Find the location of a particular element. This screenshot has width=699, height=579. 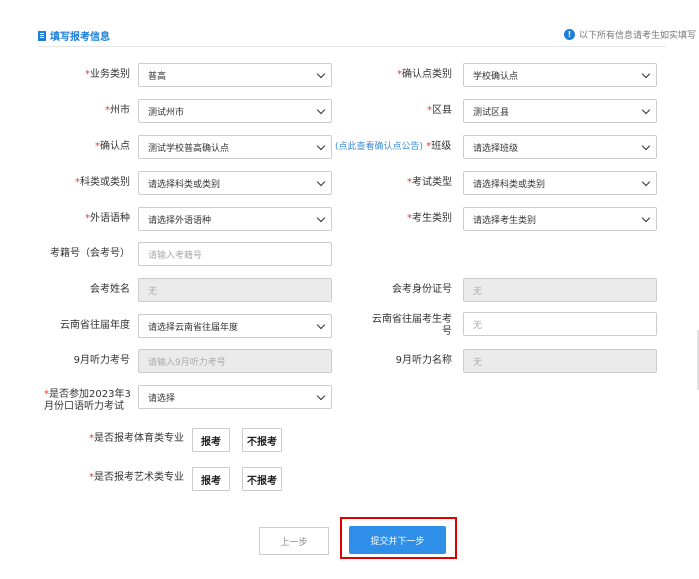

sports-apply-button: 报考 is located at coordinates (211, 440).